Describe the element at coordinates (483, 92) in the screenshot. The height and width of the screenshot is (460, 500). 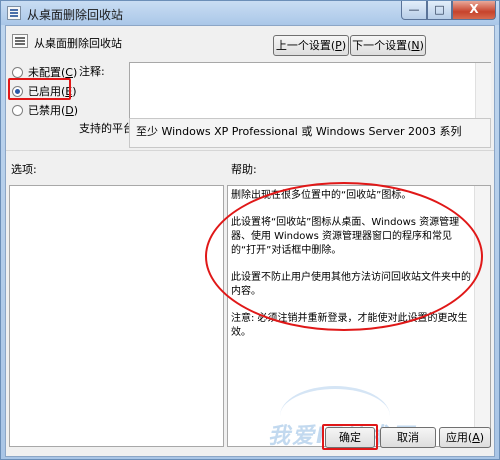
I see `comment-scrollbar` at that location.